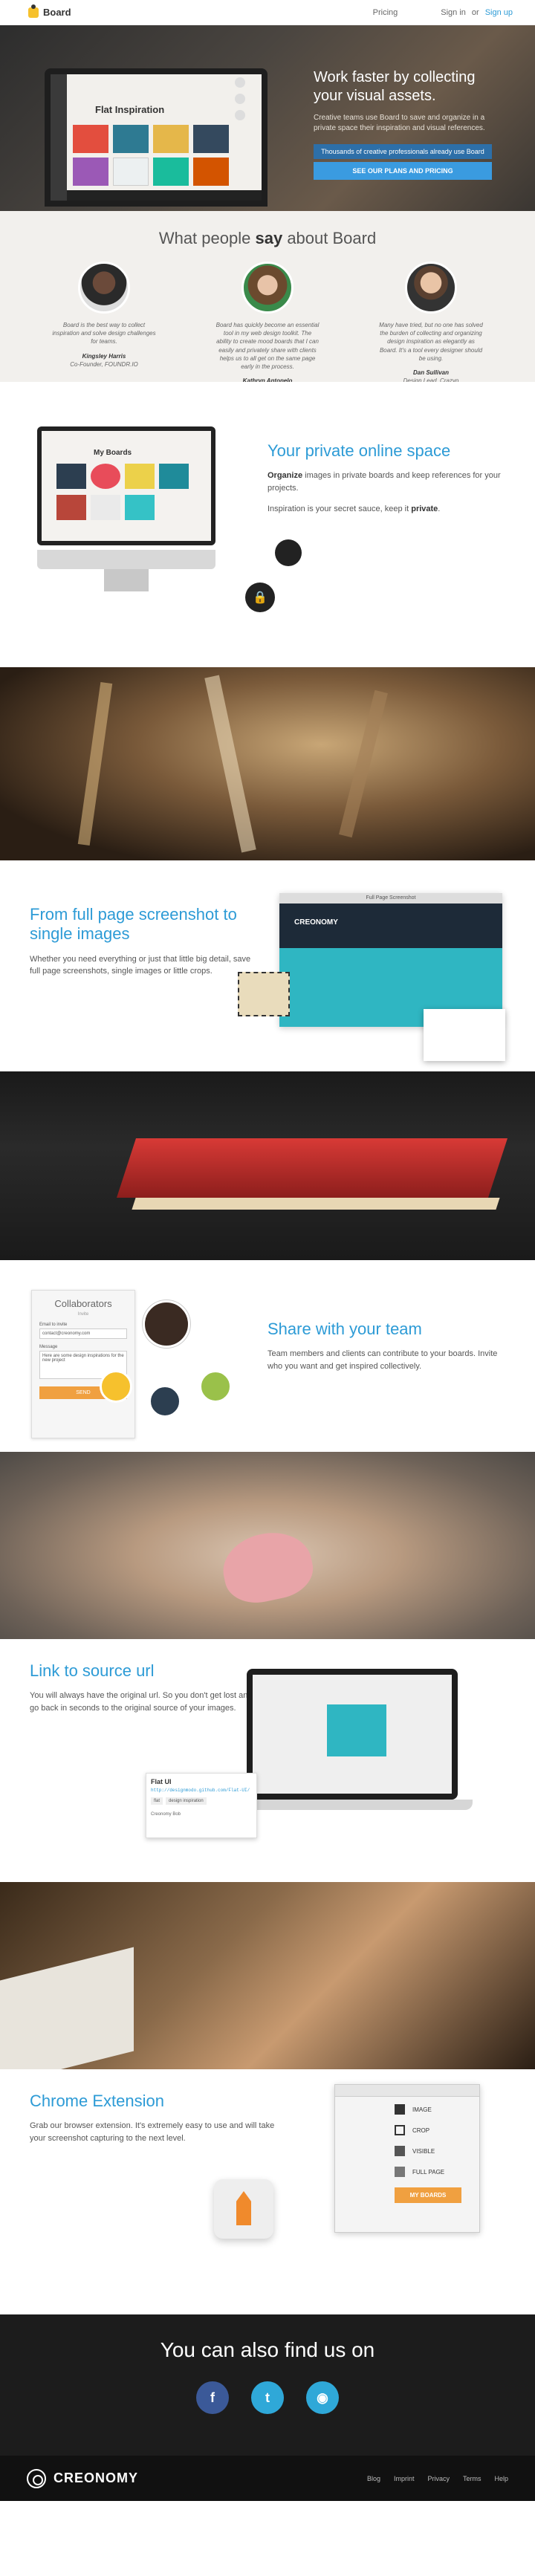 The image size is (535, 2576). I want to click on social-links: f t ◉, so click(267, 2397).